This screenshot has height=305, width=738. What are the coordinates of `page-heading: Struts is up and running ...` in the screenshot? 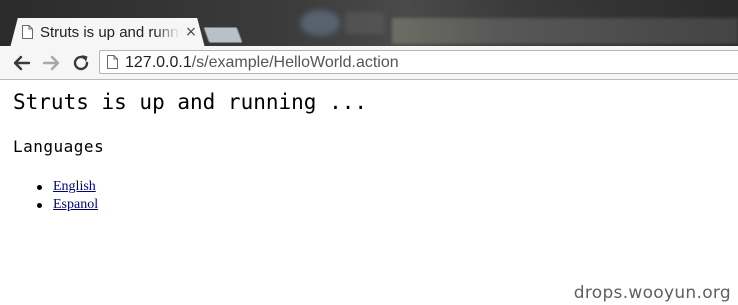 It's located at (190, 102).